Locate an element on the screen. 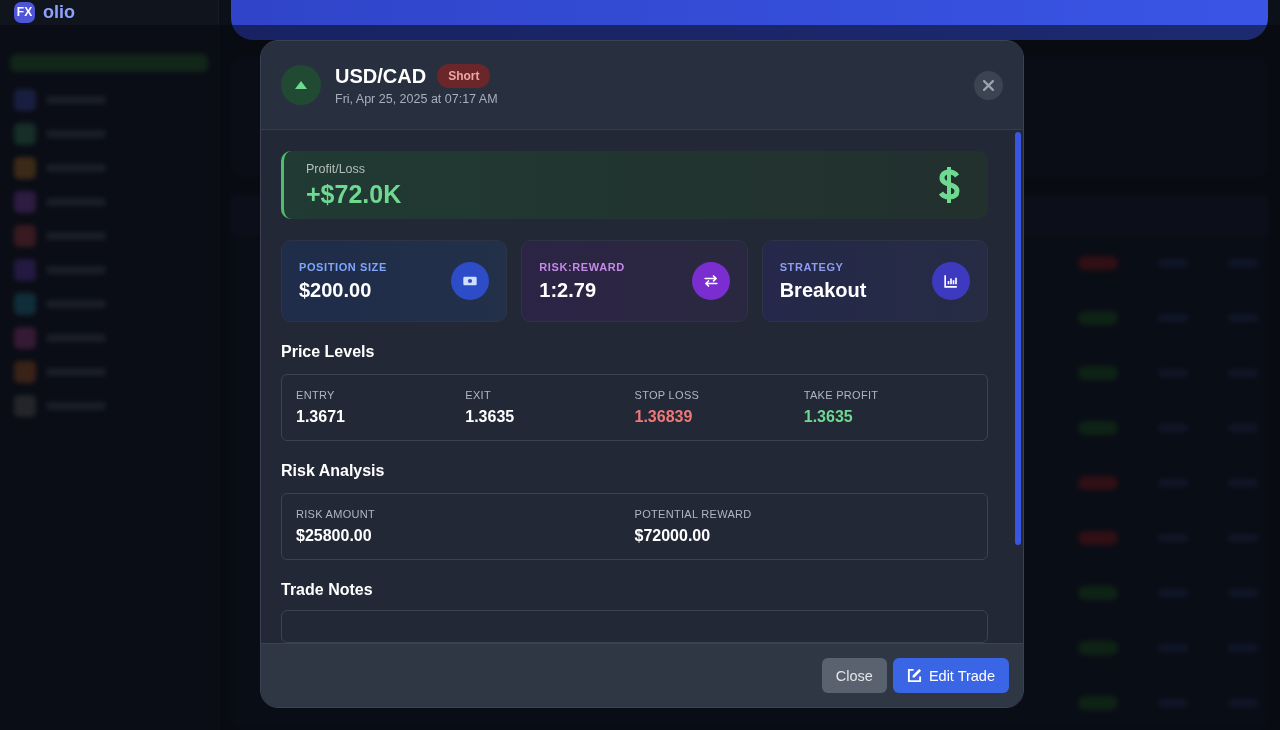 This screenshot has width=1280, height=730. bar-chart-icon is located at coordinates (951, 281).